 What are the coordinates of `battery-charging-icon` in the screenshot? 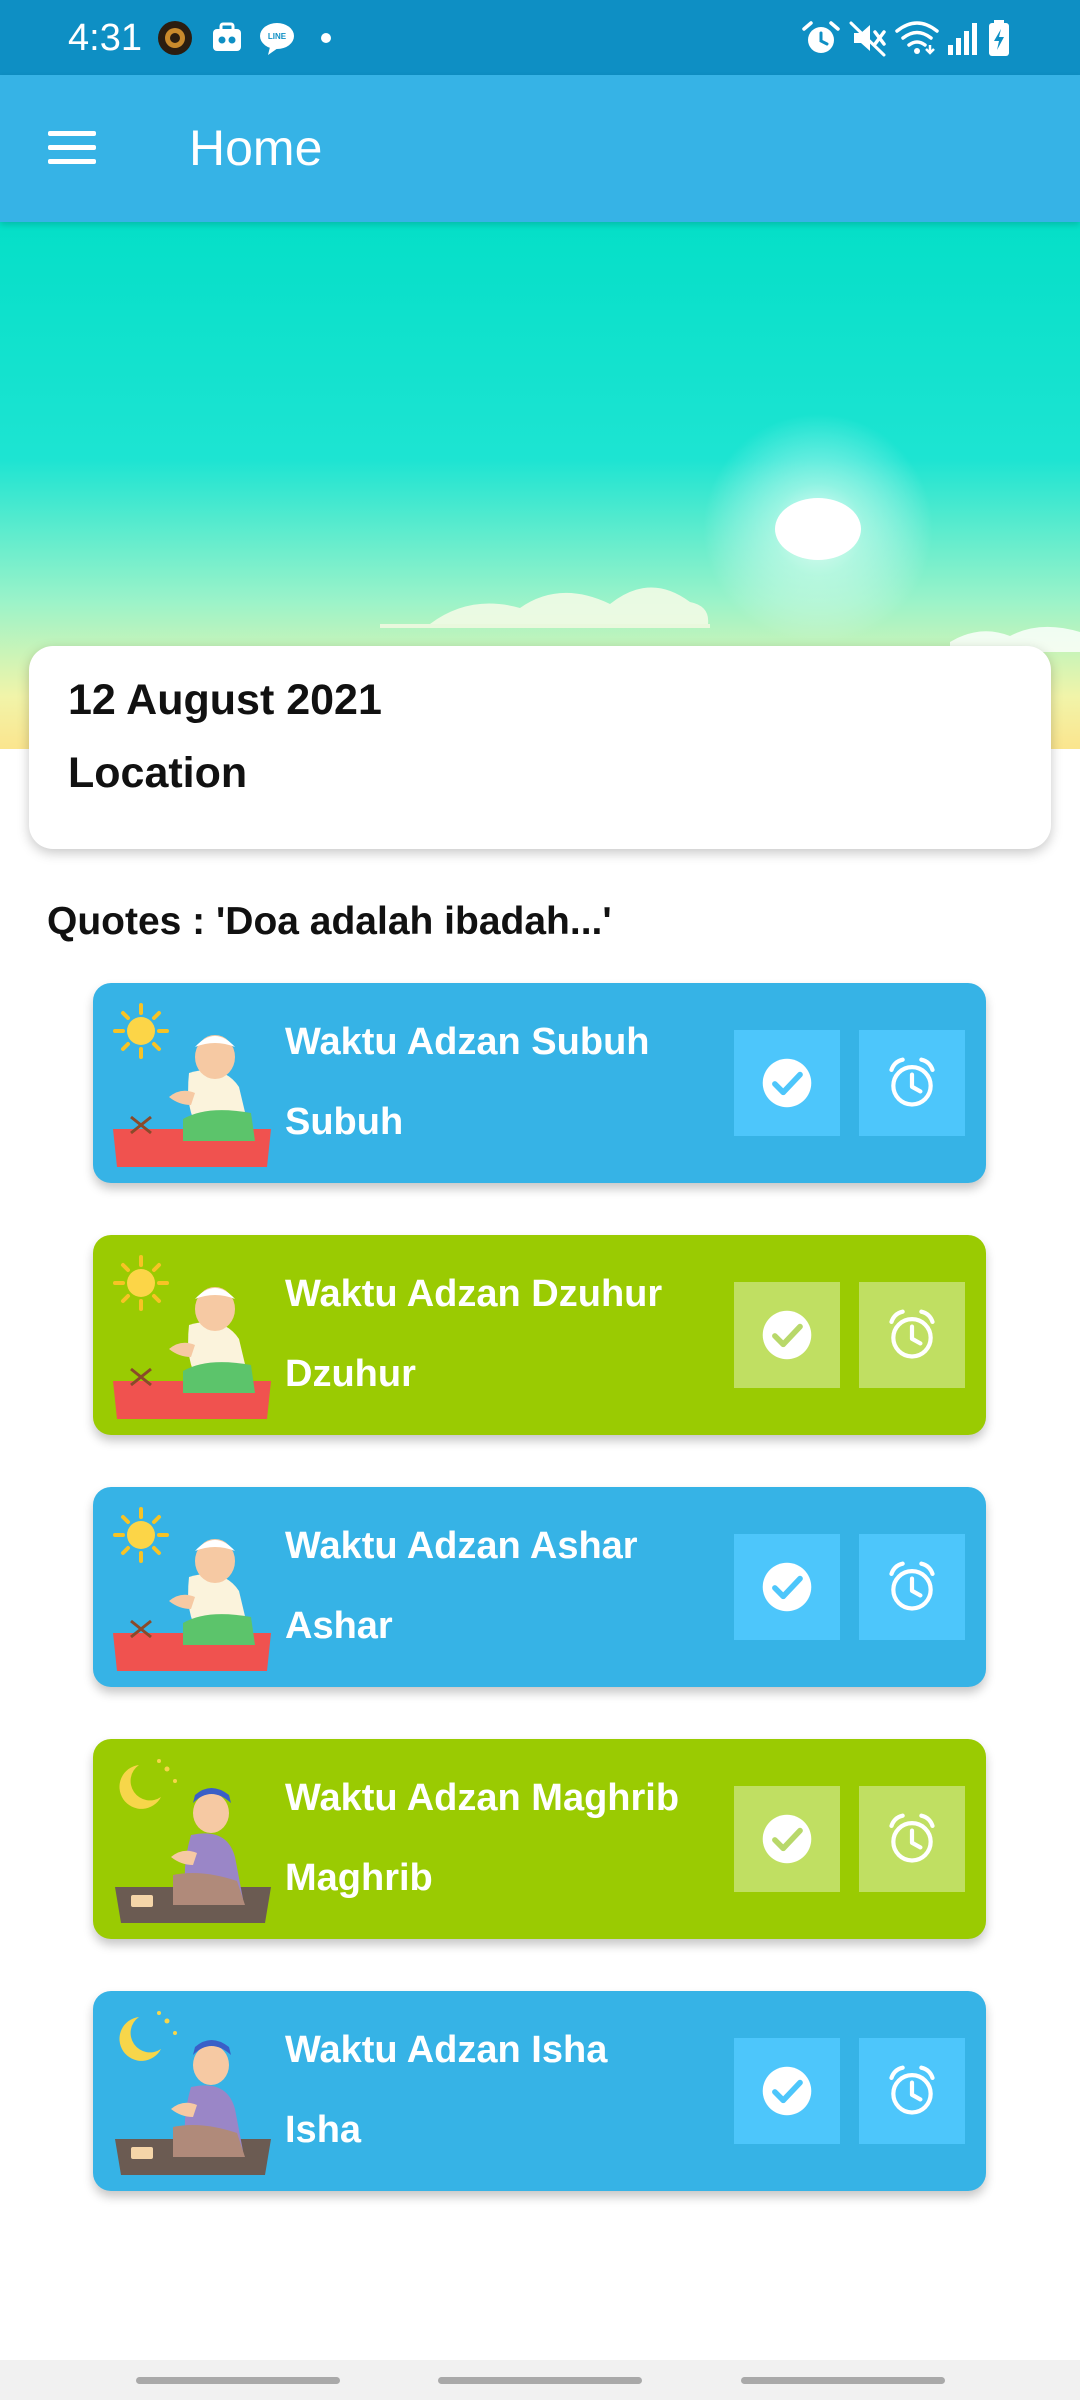 It's located at (999, 38).